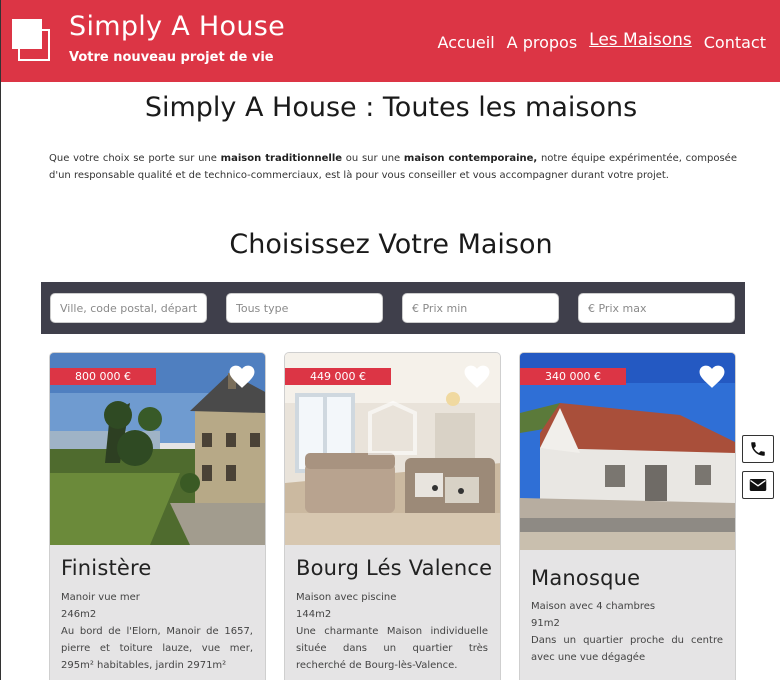 This screenshot has width=780, height=680. I want to click on phone-button, so click(758, 449).